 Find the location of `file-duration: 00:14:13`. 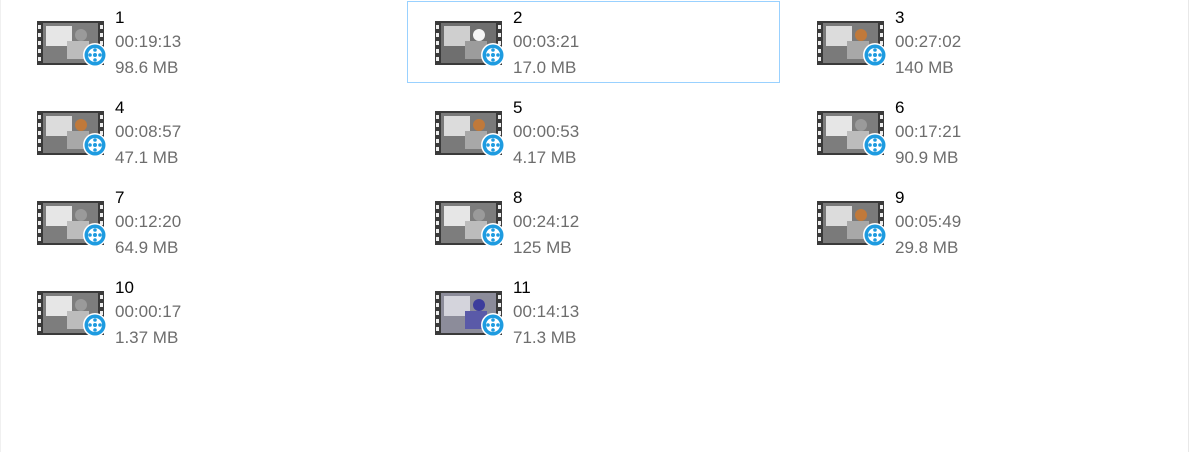

file-duration: 00:14:13 is located at coordinates (546, 311).